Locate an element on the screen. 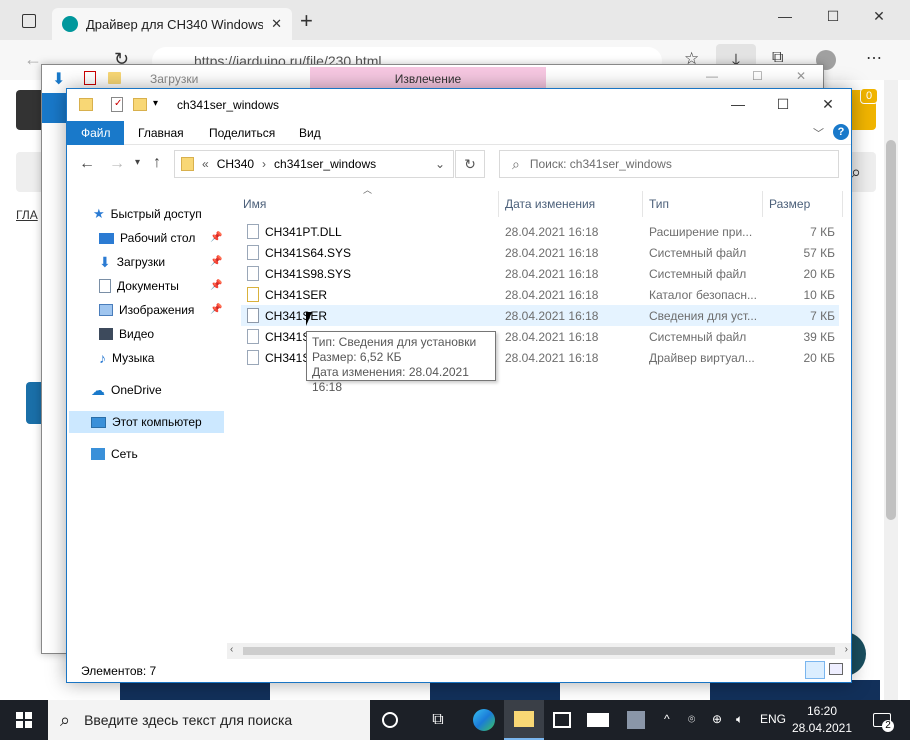 This screenshot has width=910, height=740. nav-network: Сеть is located at coordinates (114, 454).